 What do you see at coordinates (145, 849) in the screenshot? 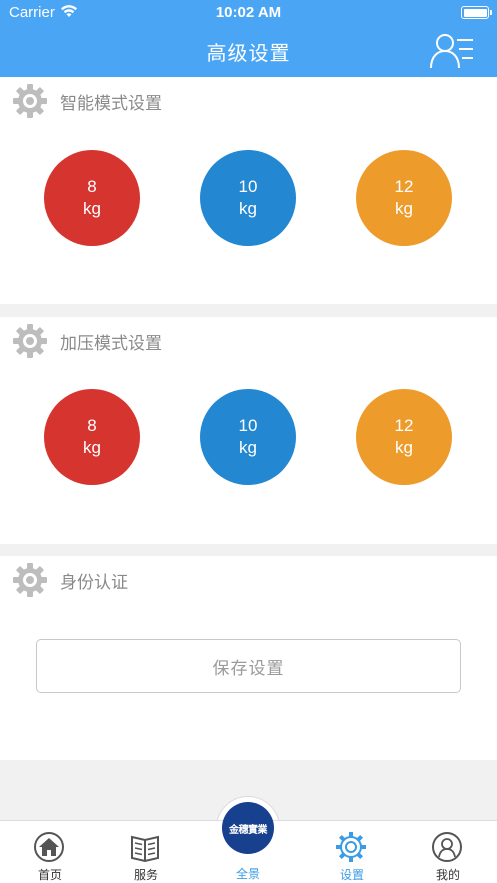
I see `book-icon` at bounding box center [145, 849].